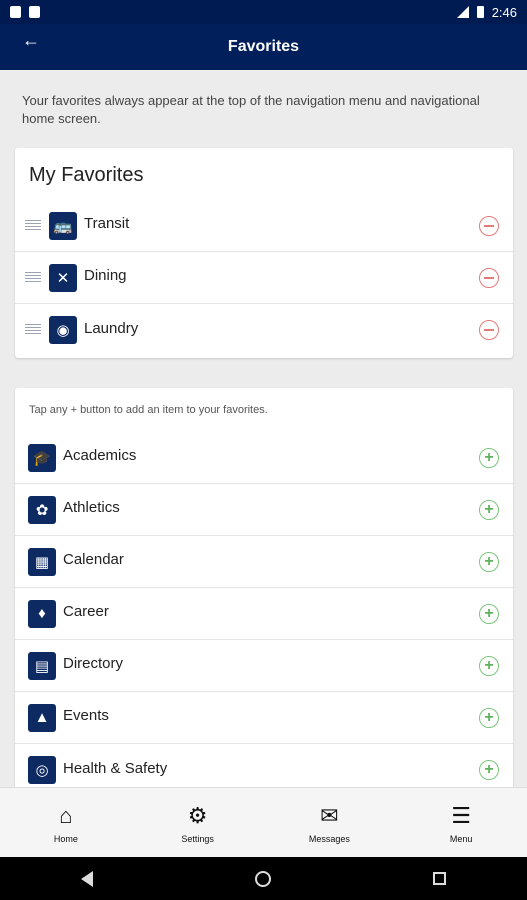  I want to click on item-row-calendar: ▦ Calendar +, so click(264, 562).